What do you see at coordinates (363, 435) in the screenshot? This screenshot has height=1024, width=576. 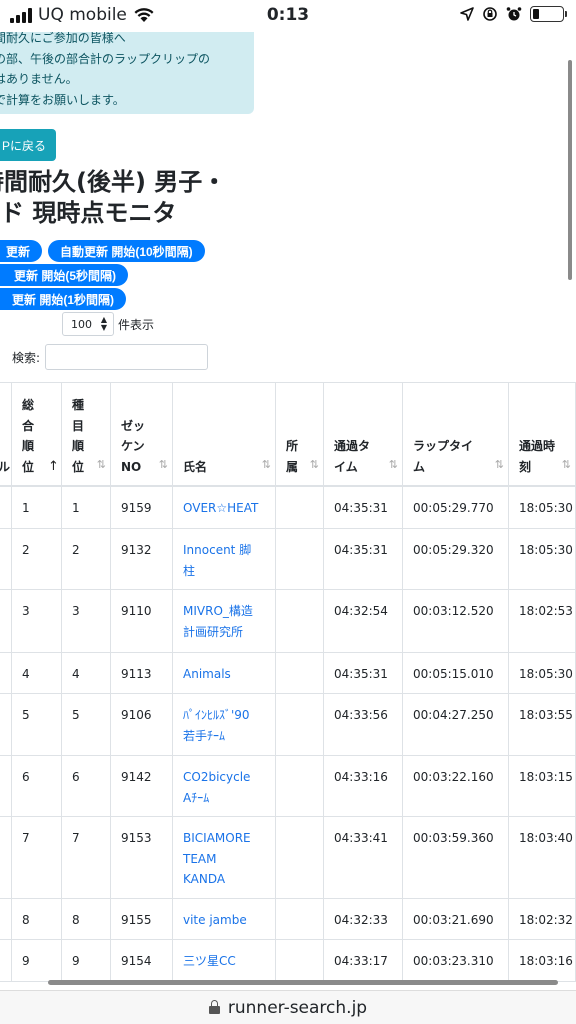 I see `col-pass-time-header: 通過タ イム ⇅` at bounding box center [363, 435].